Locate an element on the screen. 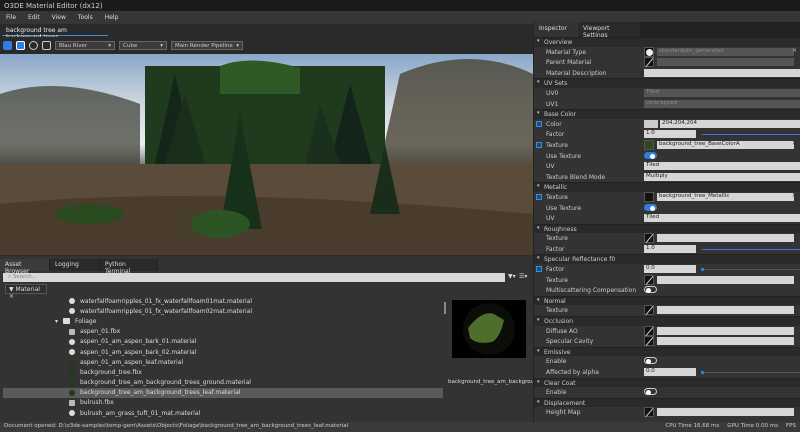 This screenshot has height=432, width=800. group-header-occlusion: Occlusion is located at coordinates (667, 321).